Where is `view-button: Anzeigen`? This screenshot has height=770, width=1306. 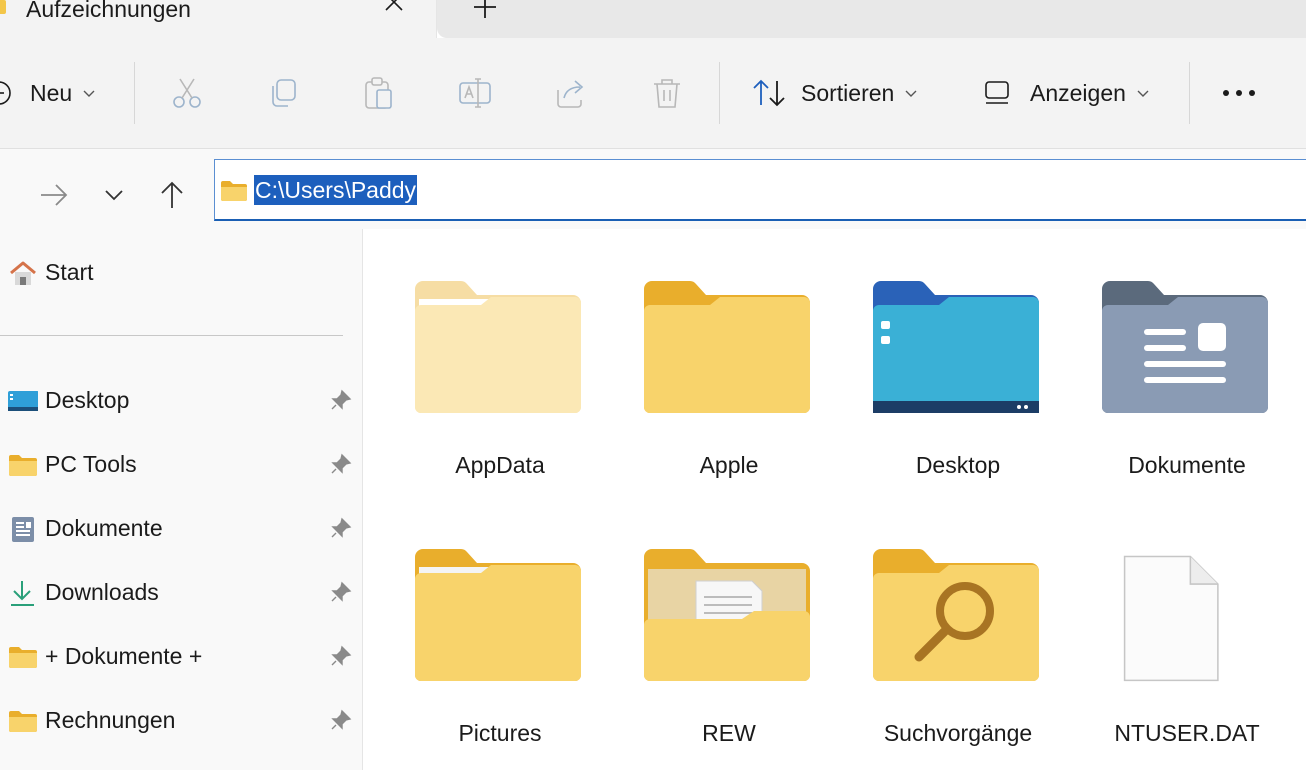 view-button: Anzeigen is located at coordinates (1067, 93).